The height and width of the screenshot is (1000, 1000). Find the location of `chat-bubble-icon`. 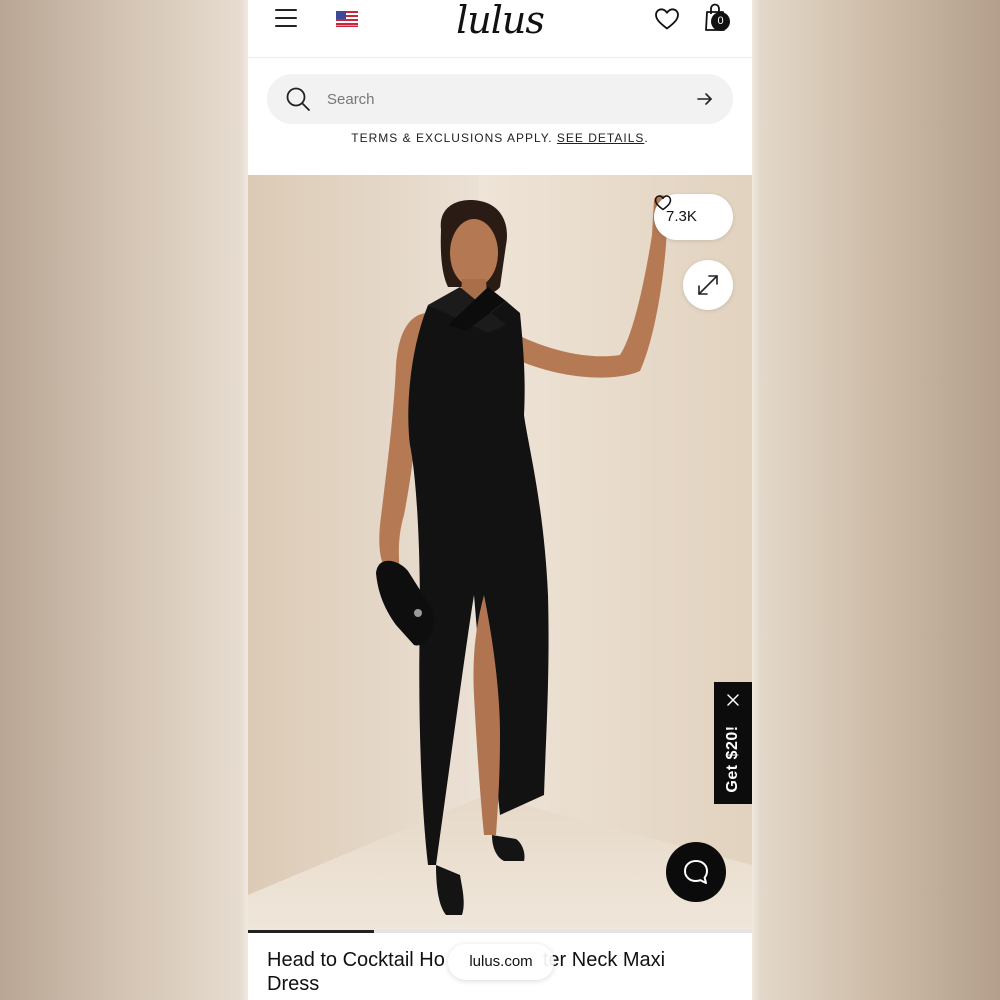

chat-bubble-icon is located at coordinates (696, 872).